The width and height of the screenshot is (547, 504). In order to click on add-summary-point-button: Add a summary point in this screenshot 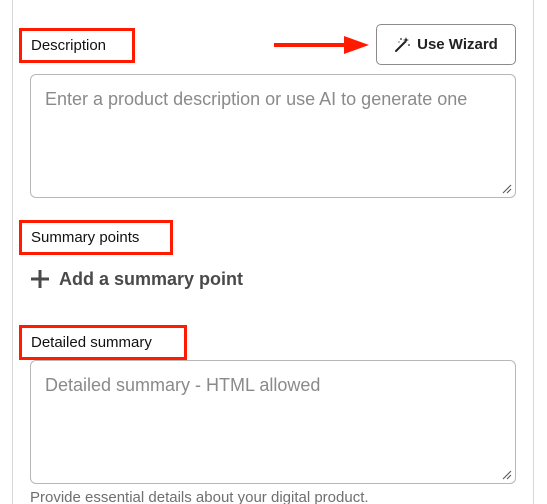, I will do `click(136, 279)`.